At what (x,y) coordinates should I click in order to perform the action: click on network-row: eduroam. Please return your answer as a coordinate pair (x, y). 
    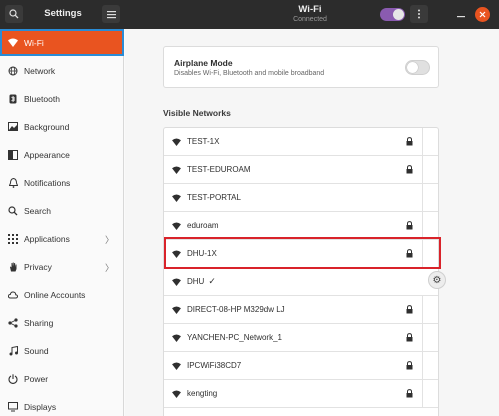
    Looking at the image, I should click on (301, 226).